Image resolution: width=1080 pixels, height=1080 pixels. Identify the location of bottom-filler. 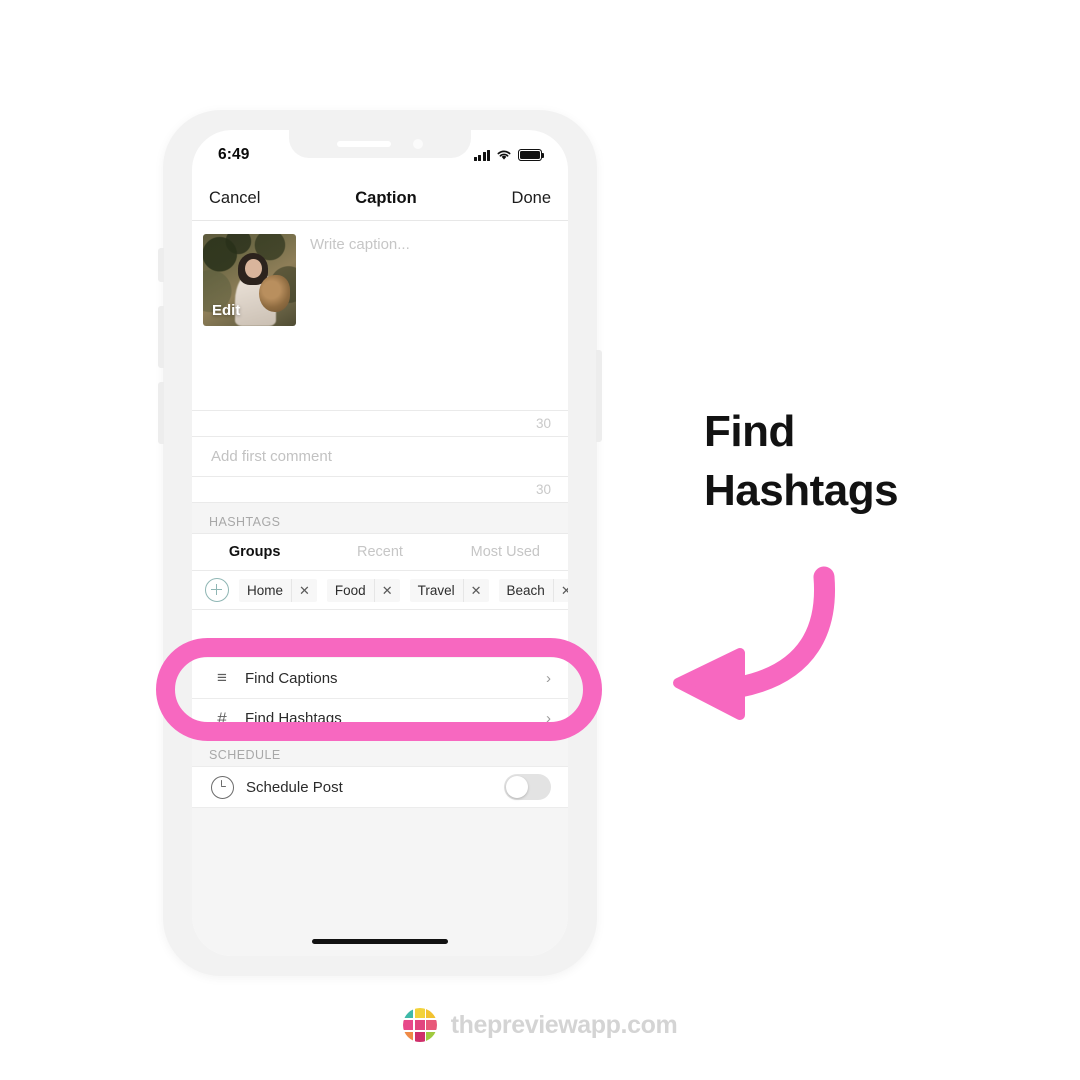
(380, 868).